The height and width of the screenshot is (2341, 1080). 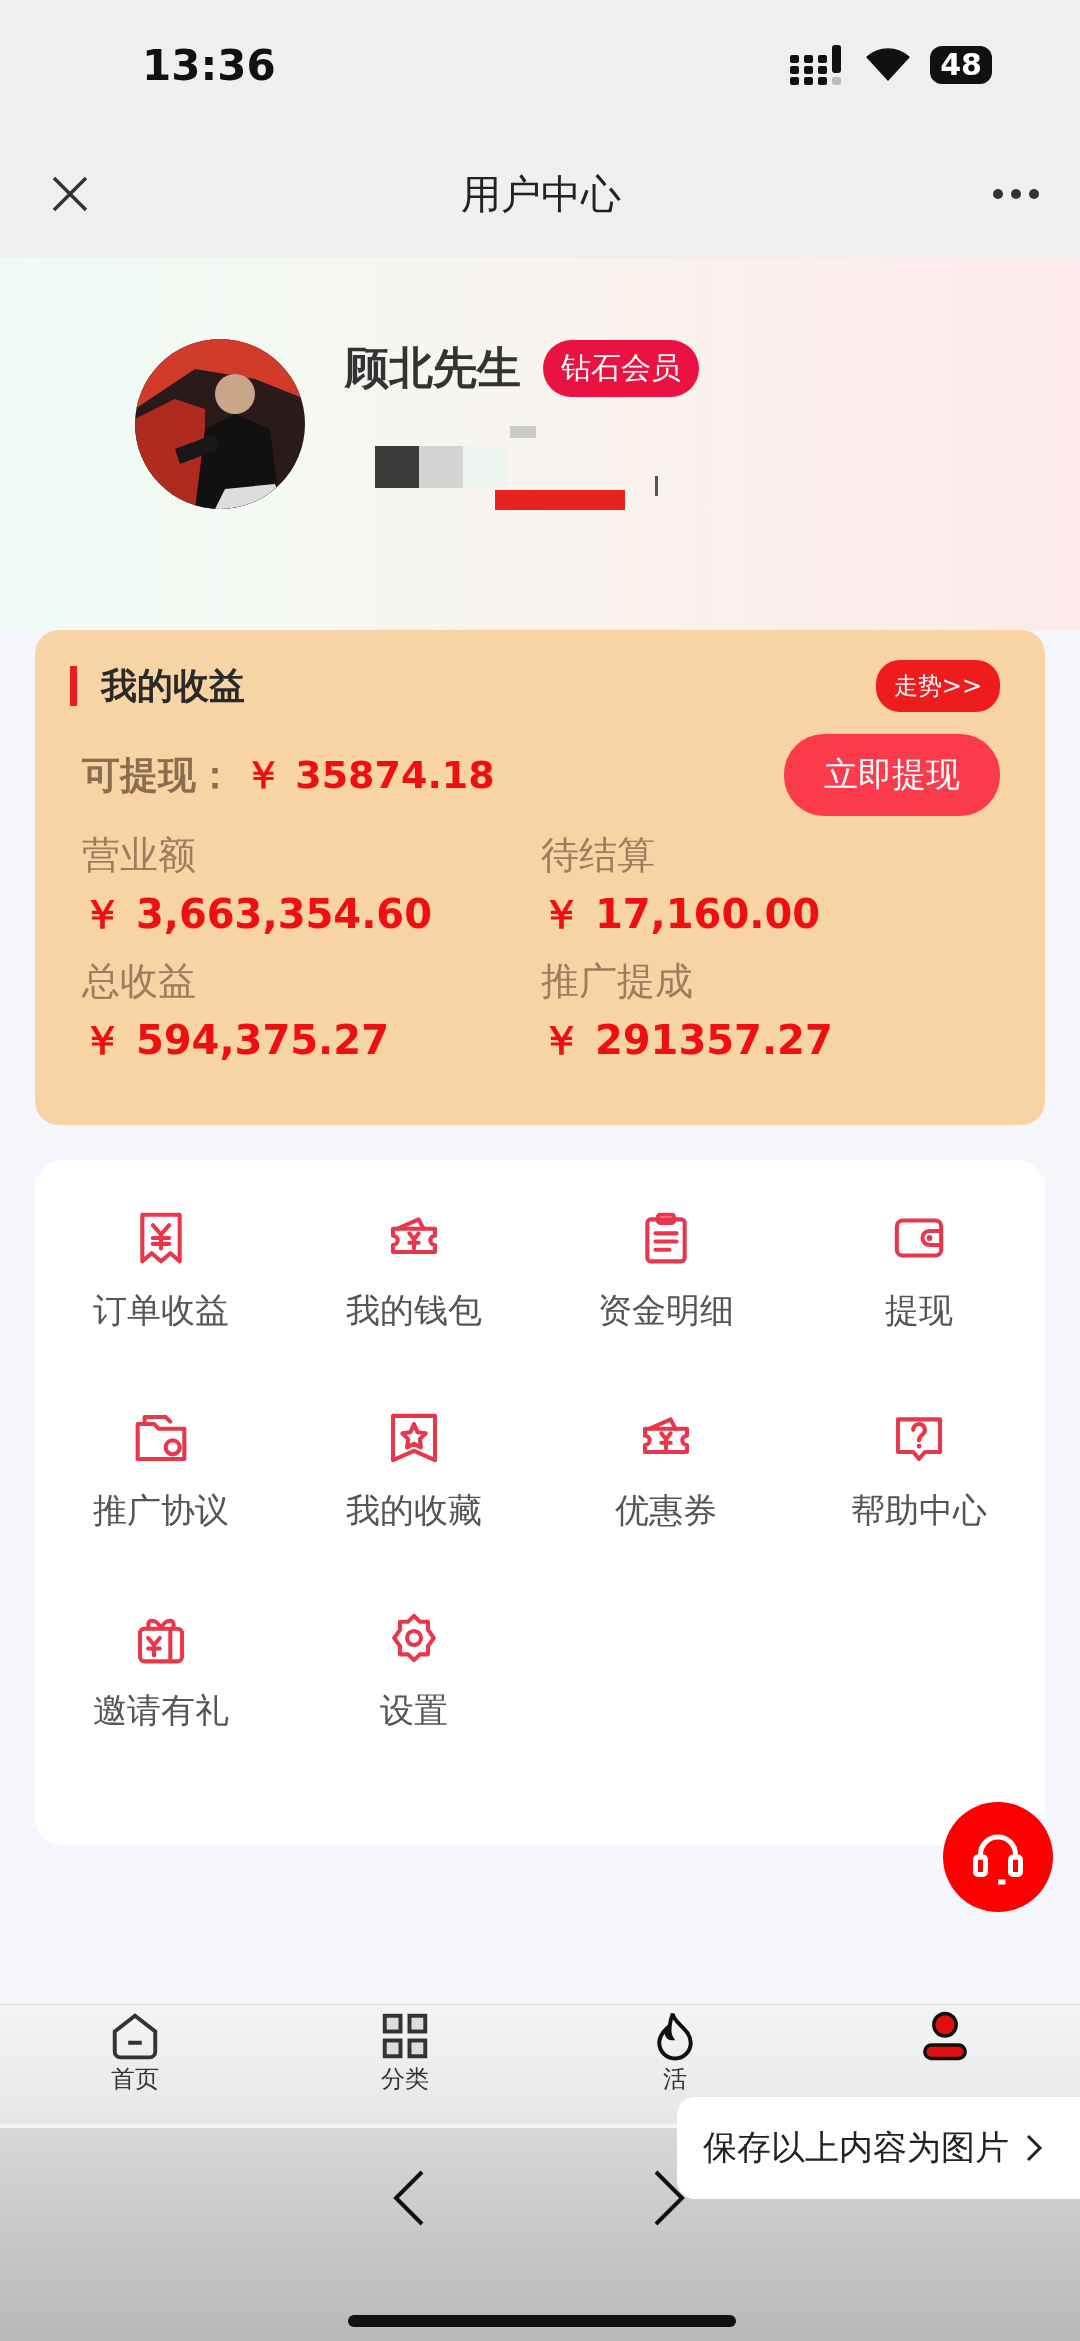 What do you see at coordinates (621, 368) in the screenshot?
I see `member-badge: 钻石会员` at bounding box center [621, 368].